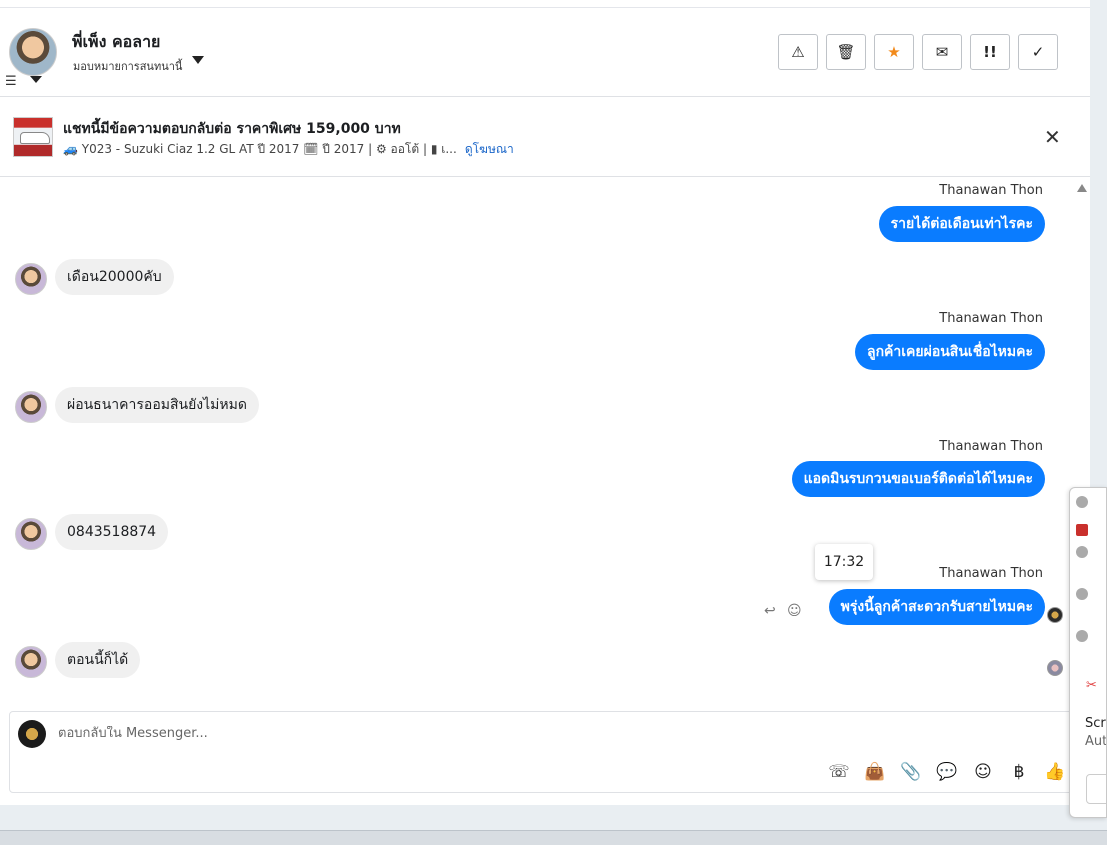  I want to click on trash-icon: 🗑, so click(846, 52).